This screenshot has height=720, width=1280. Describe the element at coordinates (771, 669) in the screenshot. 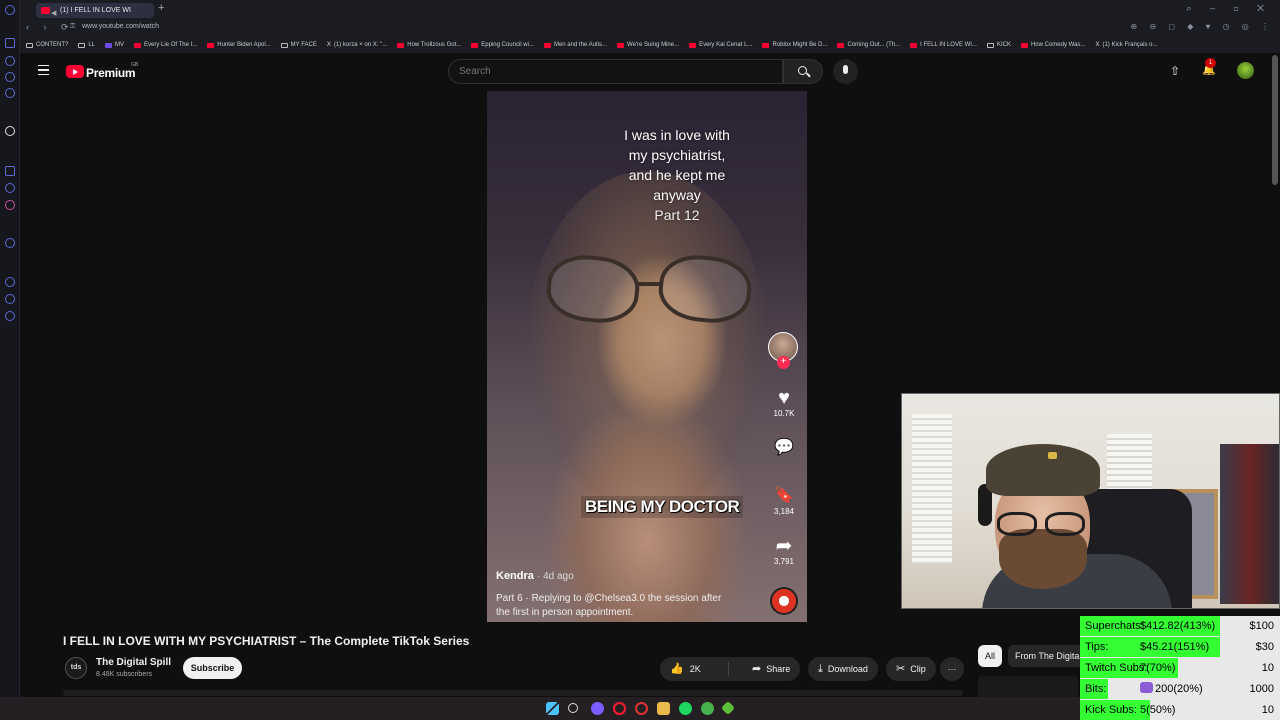

I see `share-button: ➦ Share` at that location.